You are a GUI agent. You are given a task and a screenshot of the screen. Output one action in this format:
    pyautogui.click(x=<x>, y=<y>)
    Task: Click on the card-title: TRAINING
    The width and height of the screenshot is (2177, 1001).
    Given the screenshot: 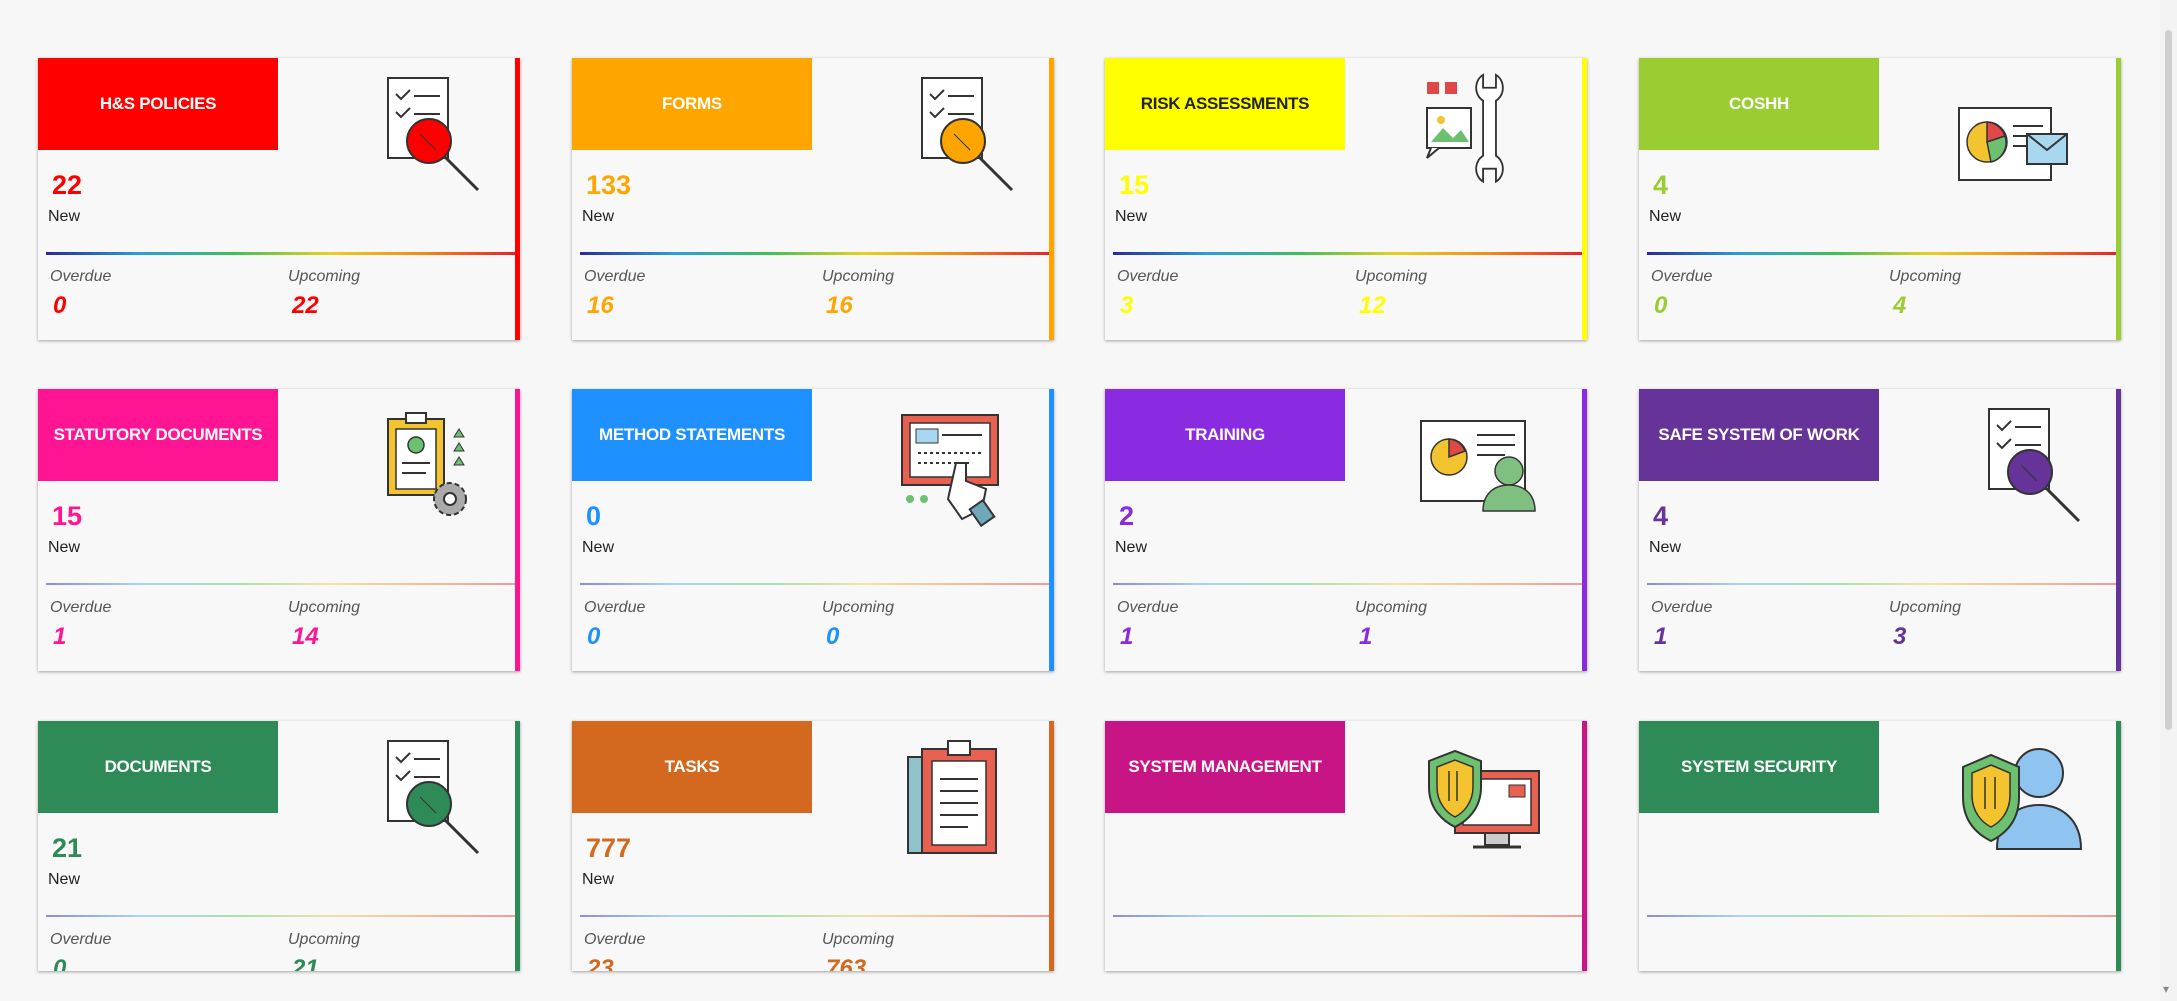 What is the action you would take?
    pyautogui.click(x=1225, y=435)
    